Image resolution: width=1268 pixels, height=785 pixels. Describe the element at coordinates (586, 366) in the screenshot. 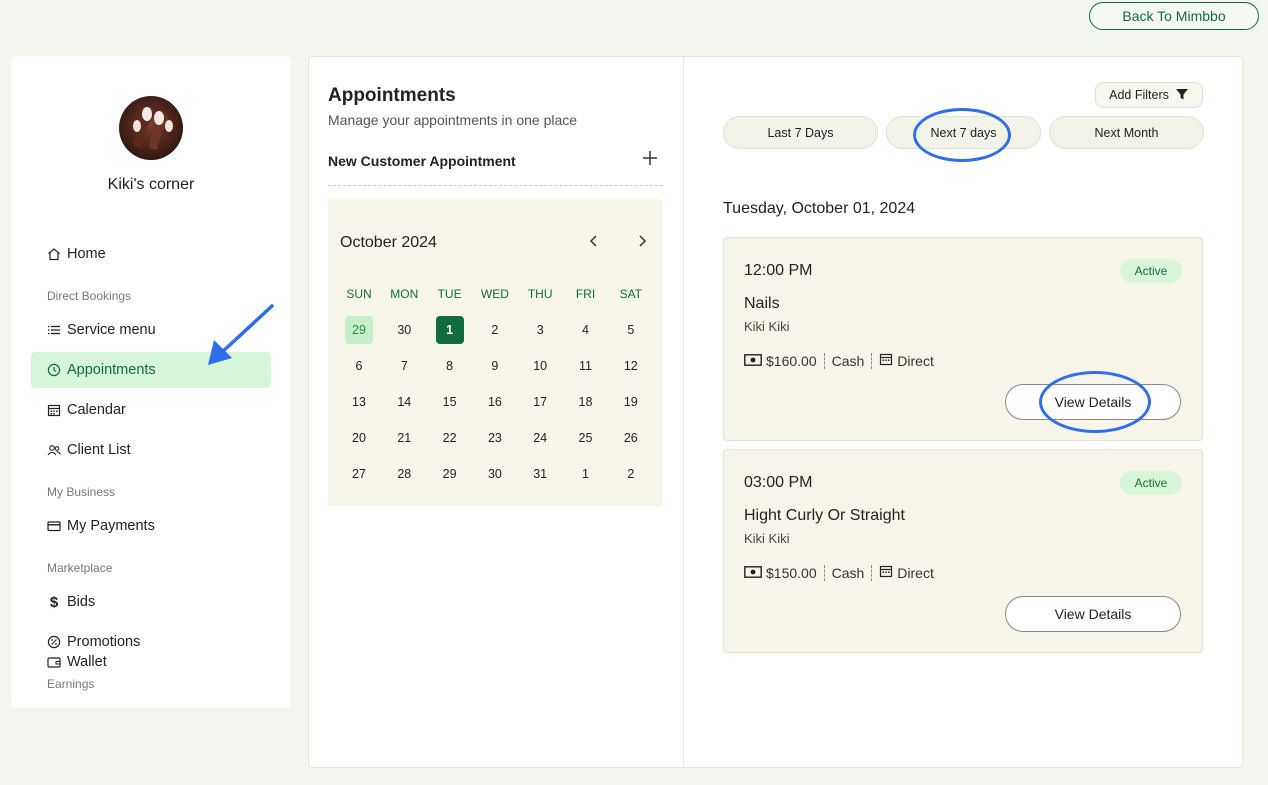

I see `calendar-day: 11` at that location.